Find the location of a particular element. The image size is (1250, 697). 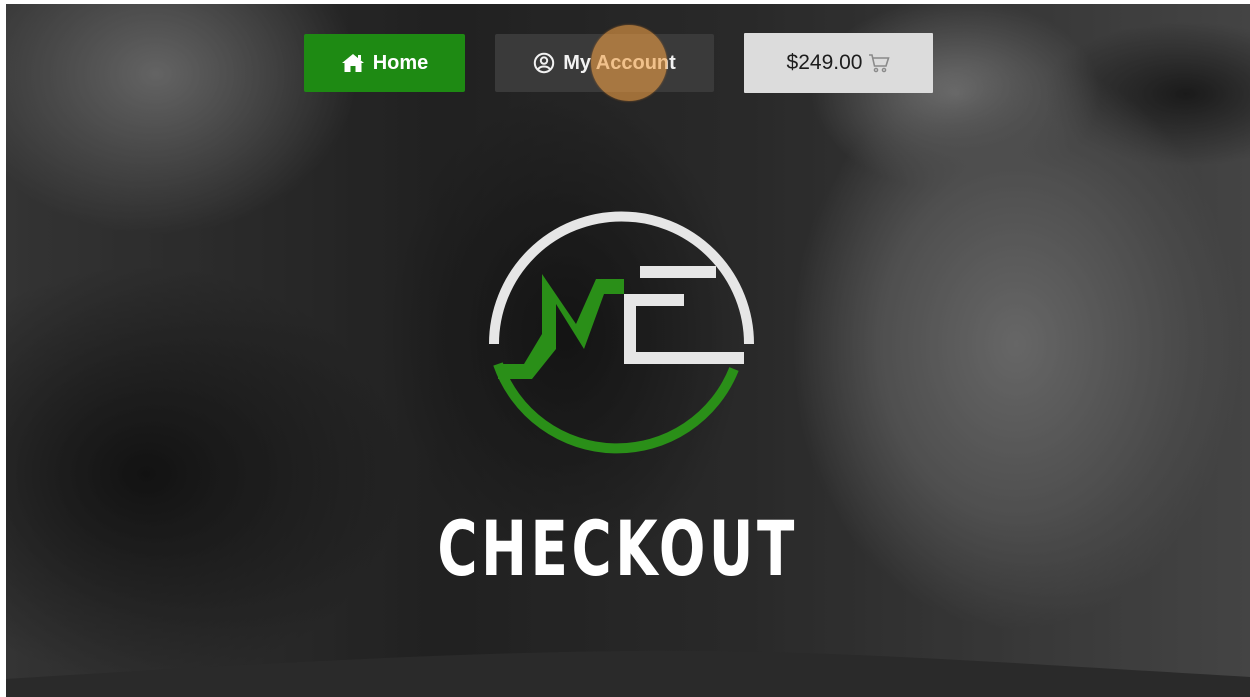

home-button: Home is located at coordinates (384, 63).